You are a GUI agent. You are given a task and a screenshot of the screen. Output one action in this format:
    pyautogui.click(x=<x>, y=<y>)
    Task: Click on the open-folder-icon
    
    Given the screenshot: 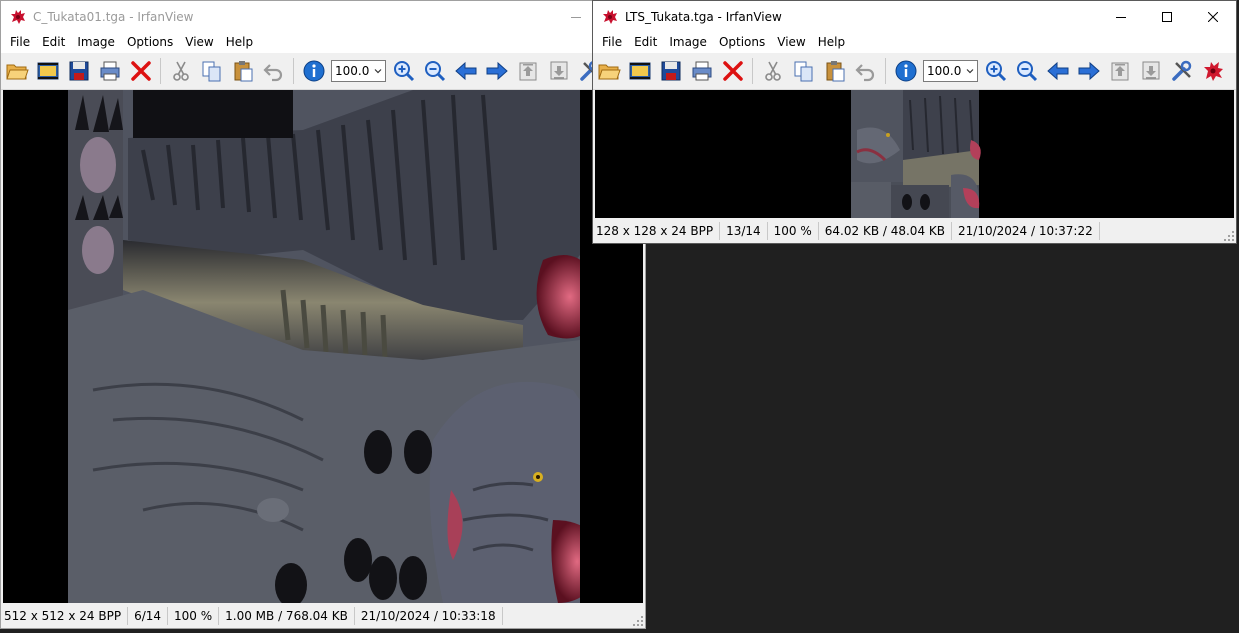 What is the action you would take?
    pyautogui.click(x=17, y=71)
    